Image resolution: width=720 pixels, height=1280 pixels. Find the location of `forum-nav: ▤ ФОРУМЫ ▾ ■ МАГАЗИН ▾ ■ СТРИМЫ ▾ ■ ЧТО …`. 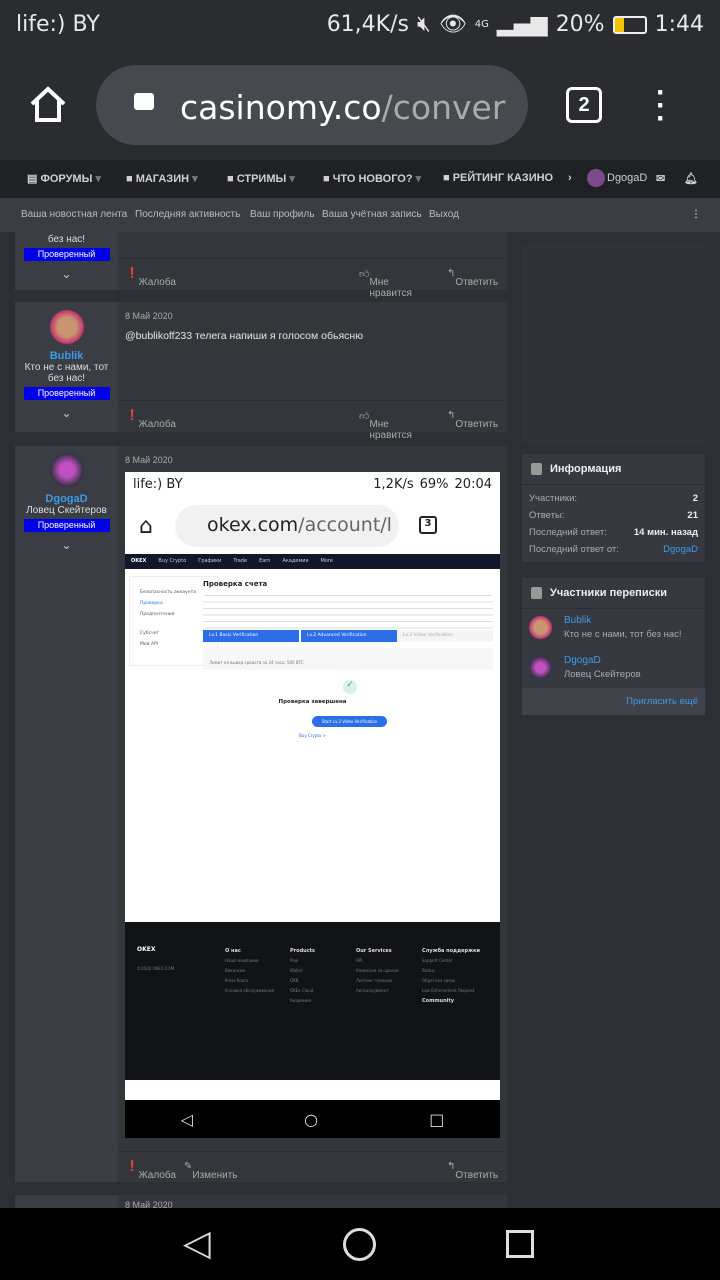

forum-nav: ▤ ФОРУМЫ ▾ ■ МАГАЗИН ▾ ■ СТРИМЫ ▾ ■ ЧТО … is located at coordinates (360, 179).